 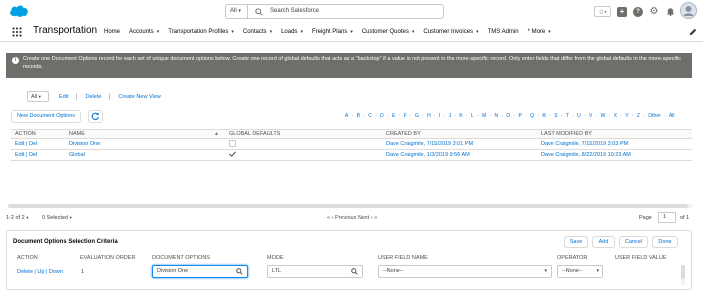 I want to click on nav-item-customer-invoices: Customer Invoices ▾, so click(x=450, y=32).